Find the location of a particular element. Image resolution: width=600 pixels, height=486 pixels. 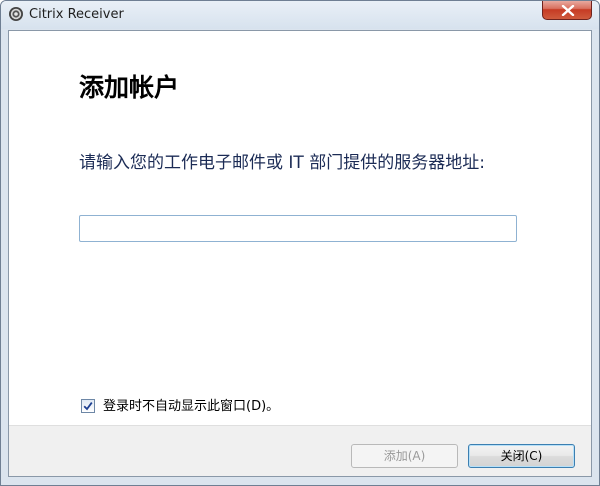

dont-show-window-checkbox is located at coordinates (88, 406).